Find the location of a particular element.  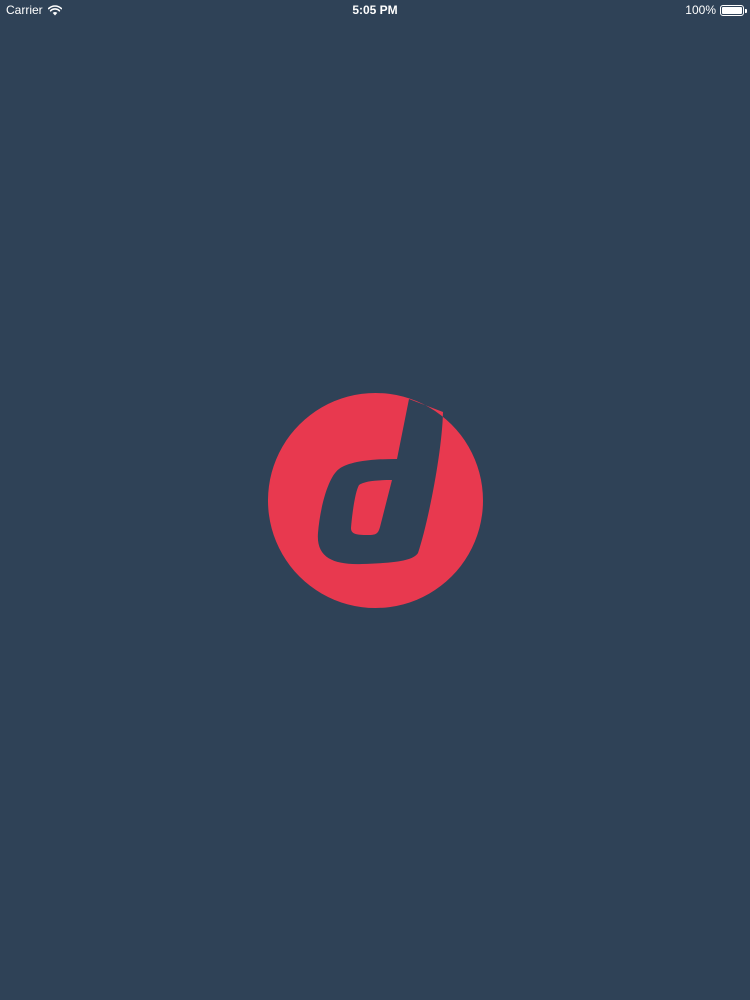

battery-tip is located at coordinates (746, 10).